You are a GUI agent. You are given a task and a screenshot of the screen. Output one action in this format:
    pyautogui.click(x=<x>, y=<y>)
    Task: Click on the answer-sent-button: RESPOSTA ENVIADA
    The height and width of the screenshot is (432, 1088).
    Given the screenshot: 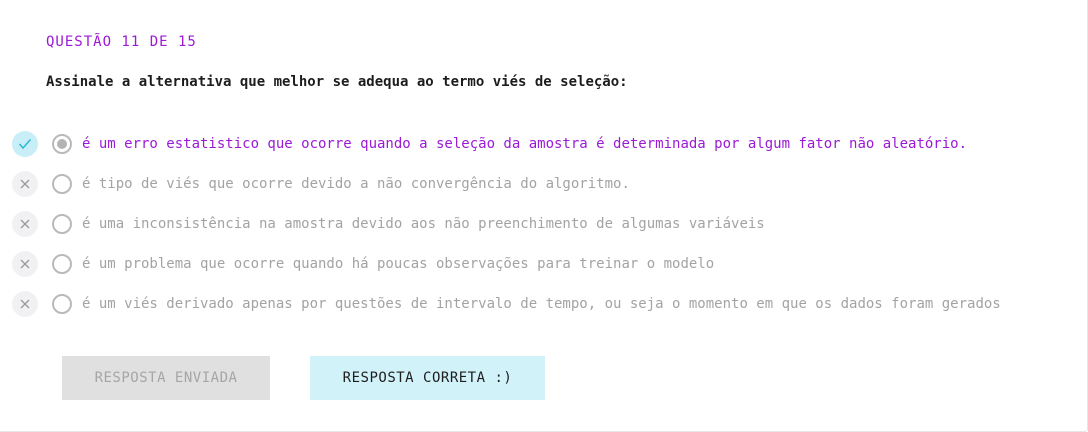 What is the action you would take?
    pyautogui.click(x=166, y=378)
    